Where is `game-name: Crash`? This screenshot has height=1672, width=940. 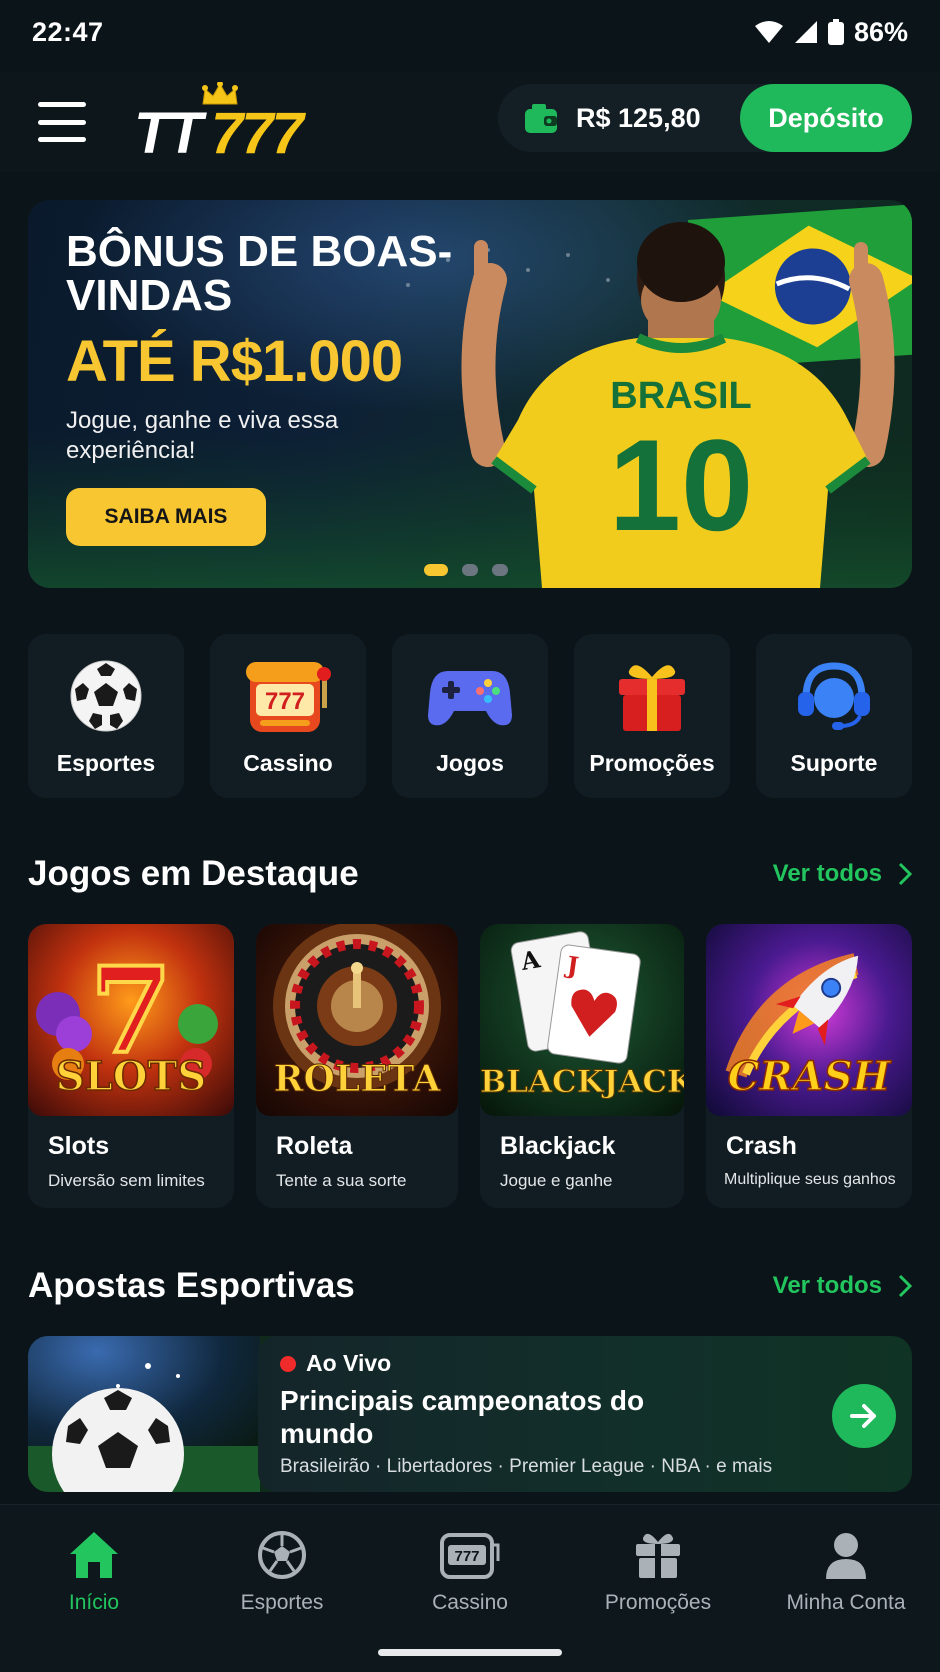 game-name: Crash is located at coordinates (761, 1146).